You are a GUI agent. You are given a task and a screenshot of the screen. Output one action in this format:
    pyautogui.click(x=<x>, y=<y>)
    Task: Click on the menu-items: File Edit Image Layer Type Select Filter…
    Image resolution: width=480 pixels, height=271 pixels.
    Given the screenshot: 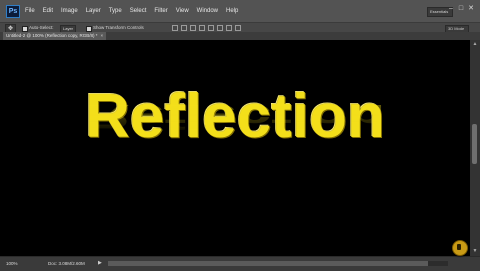 What is the action you would take?
    pyautogui.click(x=135, y=11)
    